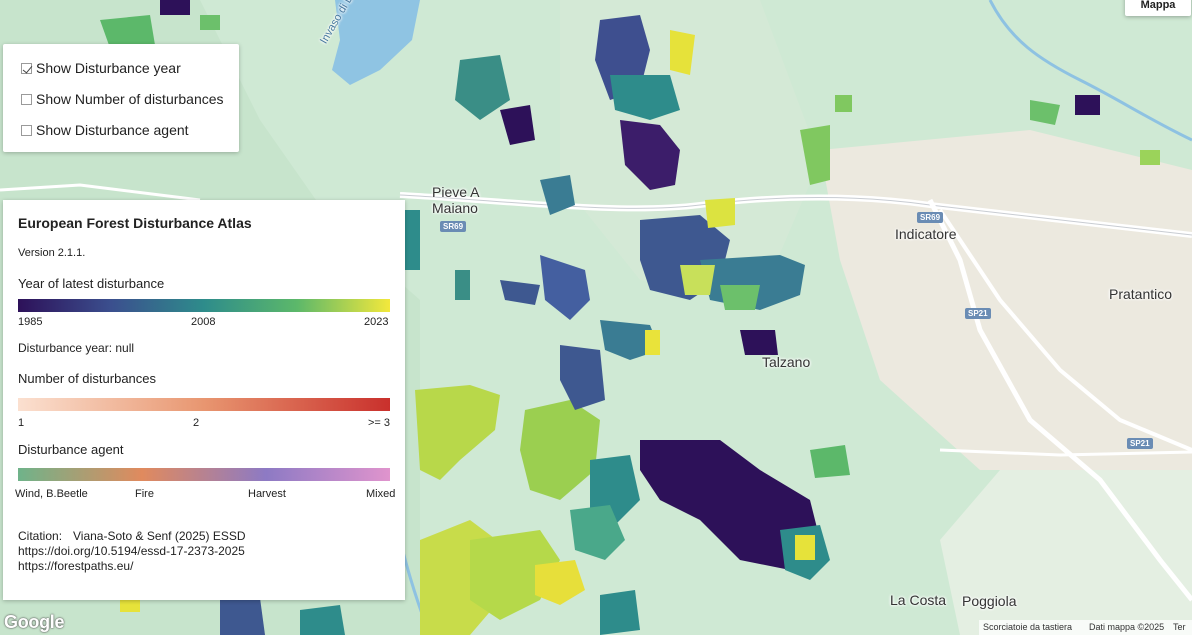 This screenshot has width=1192, height=635. What do you see at coordinates (456, 192) in the screenshot?
I see `place-label: Pieve A` at bounding box center [456, 192].